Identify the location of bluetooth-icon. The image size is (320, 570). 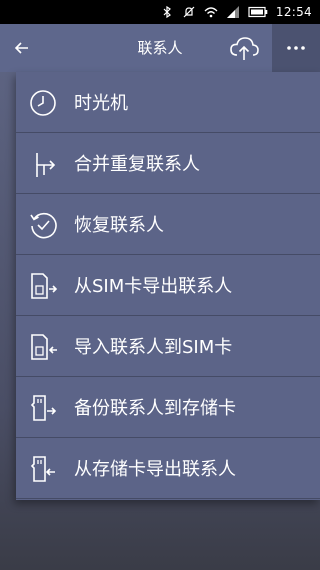
(167, 12).